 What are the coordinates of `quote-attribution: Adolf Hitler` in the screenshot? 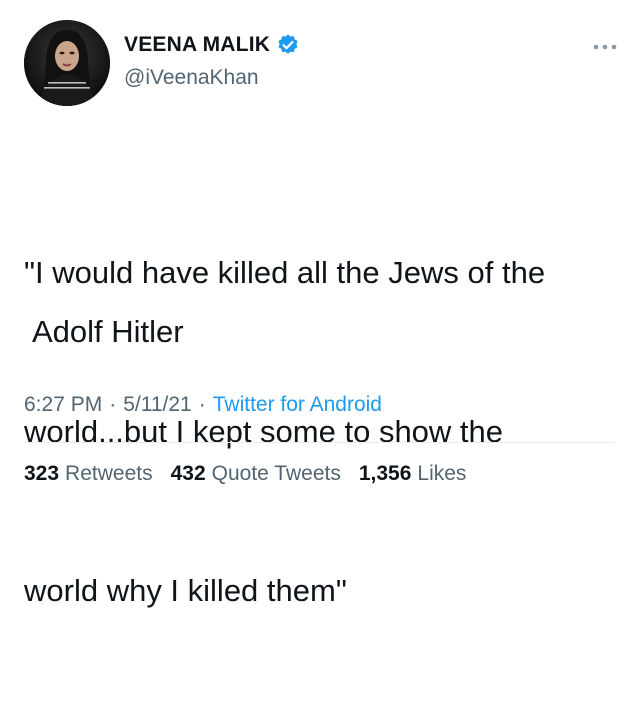 It's located at (108, 331).